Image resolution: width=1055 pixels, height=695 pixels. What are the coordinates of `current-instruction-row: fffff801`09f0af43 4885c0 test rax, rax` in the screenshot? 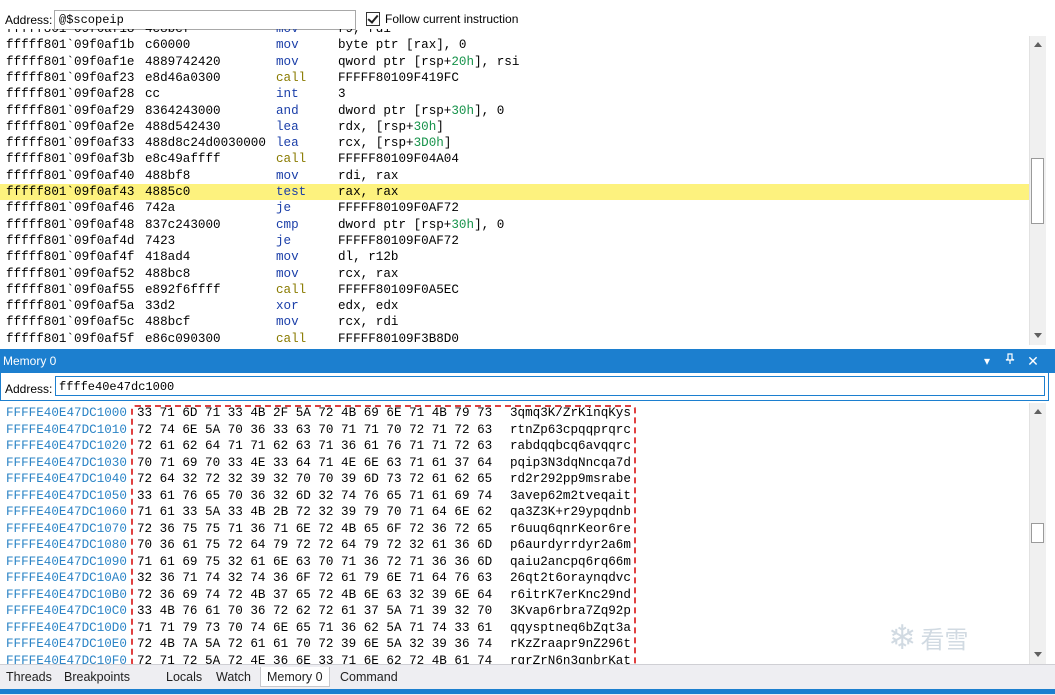 It's located at (514, 192).